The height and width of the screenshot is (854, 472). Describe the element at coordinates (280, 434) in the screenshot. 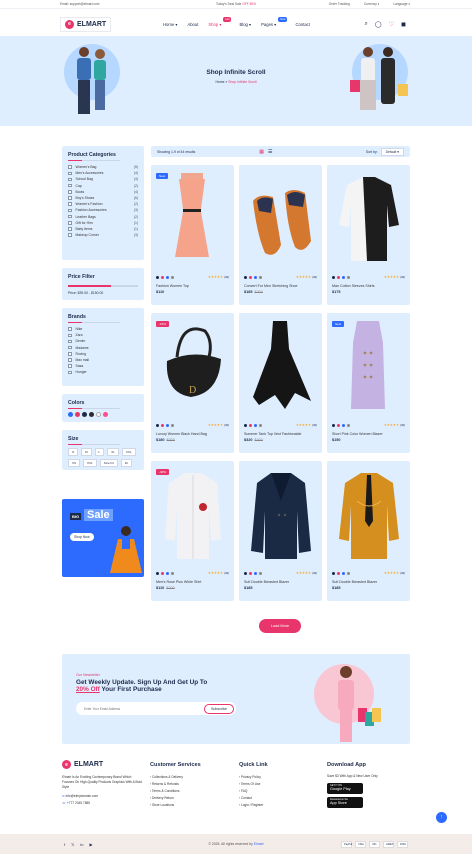

I see `product-name: Summer Tank Top Vest Fashionable` at that location.